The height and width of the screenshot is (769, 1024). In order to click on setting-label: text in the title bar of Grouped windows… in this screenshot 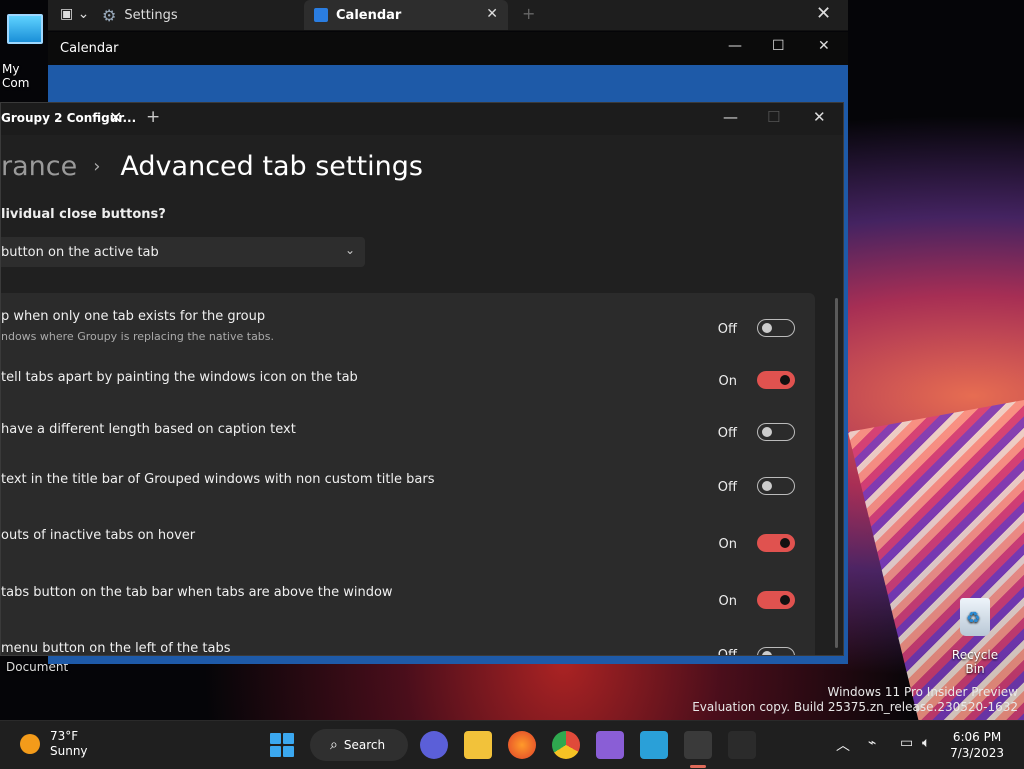, I will do `click(218, 479)`.